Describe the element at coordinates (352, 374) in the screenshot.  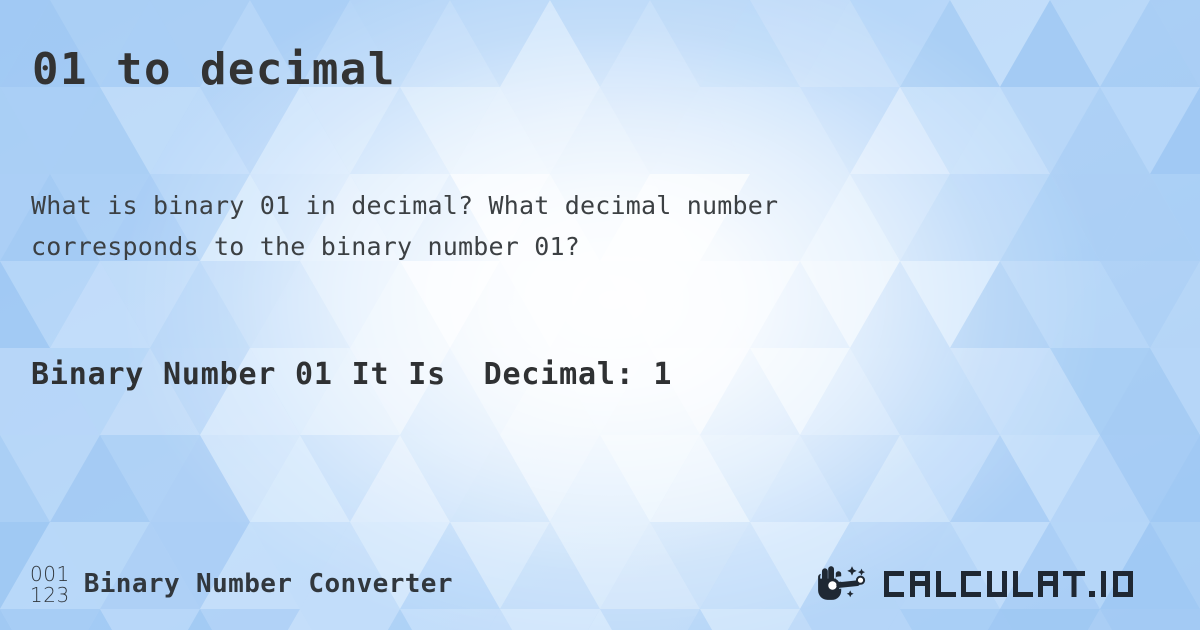
I see `answer-result: Binary Number 01 It Is Decimal: 1` at that location.